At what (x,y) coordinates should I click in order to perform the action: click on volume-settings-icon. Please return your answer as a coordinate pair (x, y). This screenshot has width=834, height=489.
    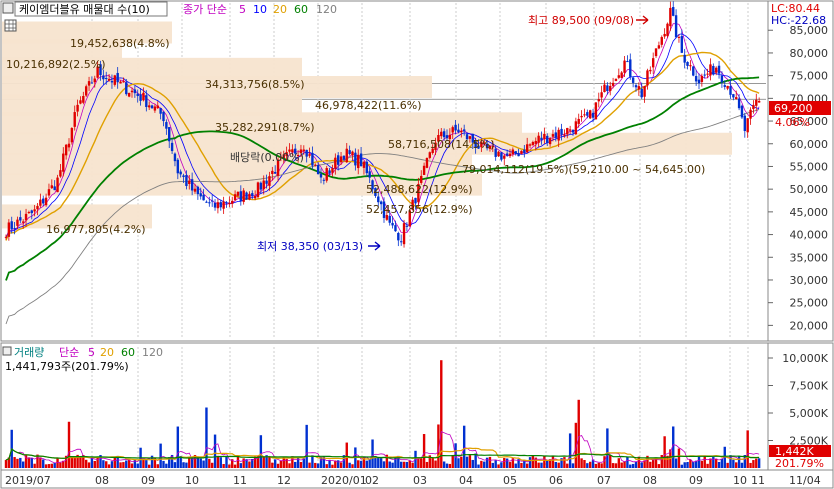
    Looking at the image, I should click on (7, 351).